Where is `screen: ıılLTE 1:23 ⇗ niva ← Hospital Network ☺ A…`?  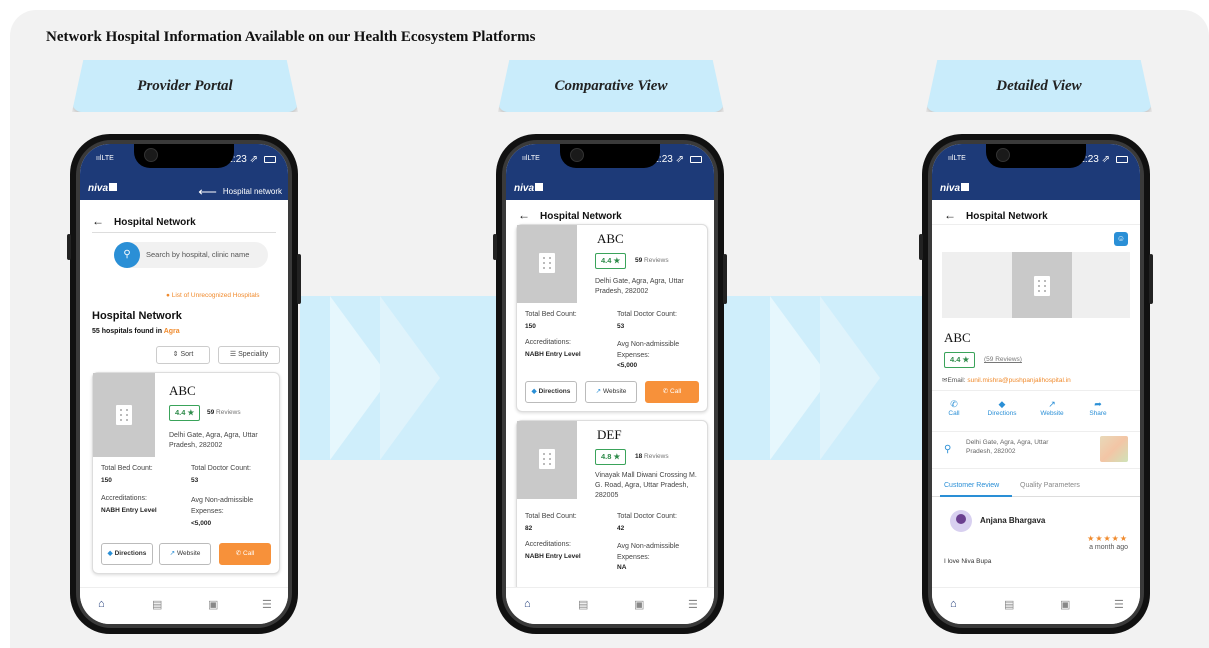 screen: ıılLTE 1:23 ⇗ niva ← Hospital Network ☺ A… is located at coordinates (1036, 384).